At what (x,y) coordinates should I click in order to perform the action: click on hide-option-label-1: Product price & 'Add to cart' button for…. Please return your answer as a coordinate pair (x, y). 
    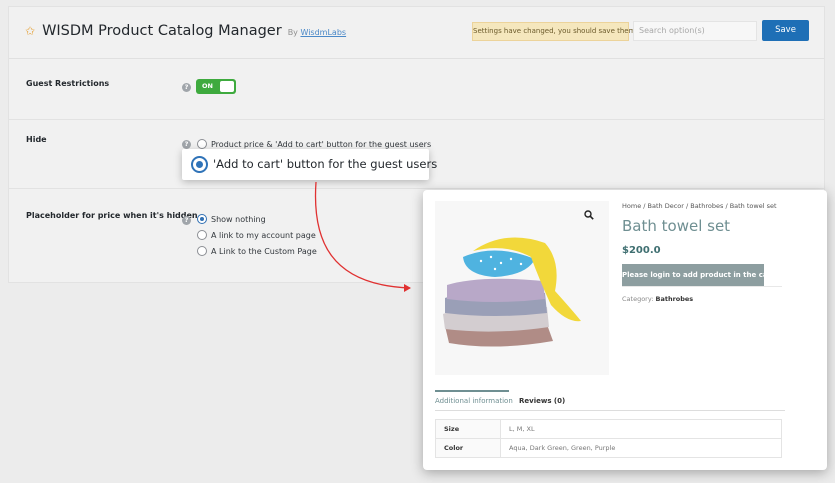
    Looking at the image, I should click on (321, 144).